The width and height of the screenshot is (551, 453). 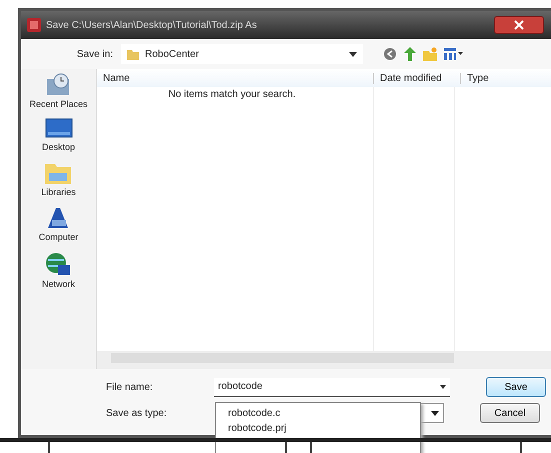 What do you see at coordinates (510, 413) in the screenshot?
I see `cancel-button: Cancel` at bounding box center [510, 413].